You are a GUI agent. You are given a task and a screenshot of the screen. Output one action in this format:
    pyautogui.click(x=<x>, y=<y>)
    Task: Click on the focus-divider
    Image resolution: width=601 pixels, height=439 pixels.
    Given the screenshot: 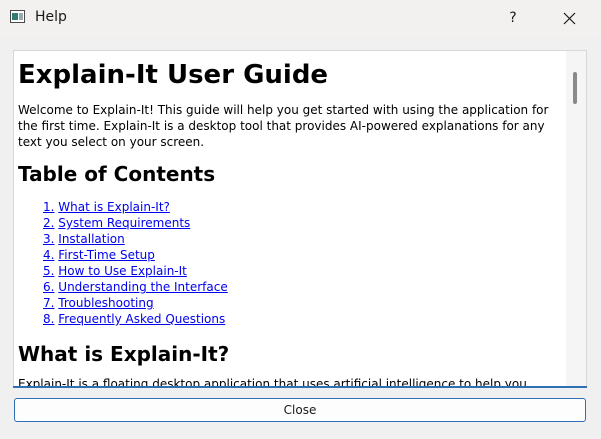 What is the action you would take?
    pyautogui.click(x=300, y=387)
    